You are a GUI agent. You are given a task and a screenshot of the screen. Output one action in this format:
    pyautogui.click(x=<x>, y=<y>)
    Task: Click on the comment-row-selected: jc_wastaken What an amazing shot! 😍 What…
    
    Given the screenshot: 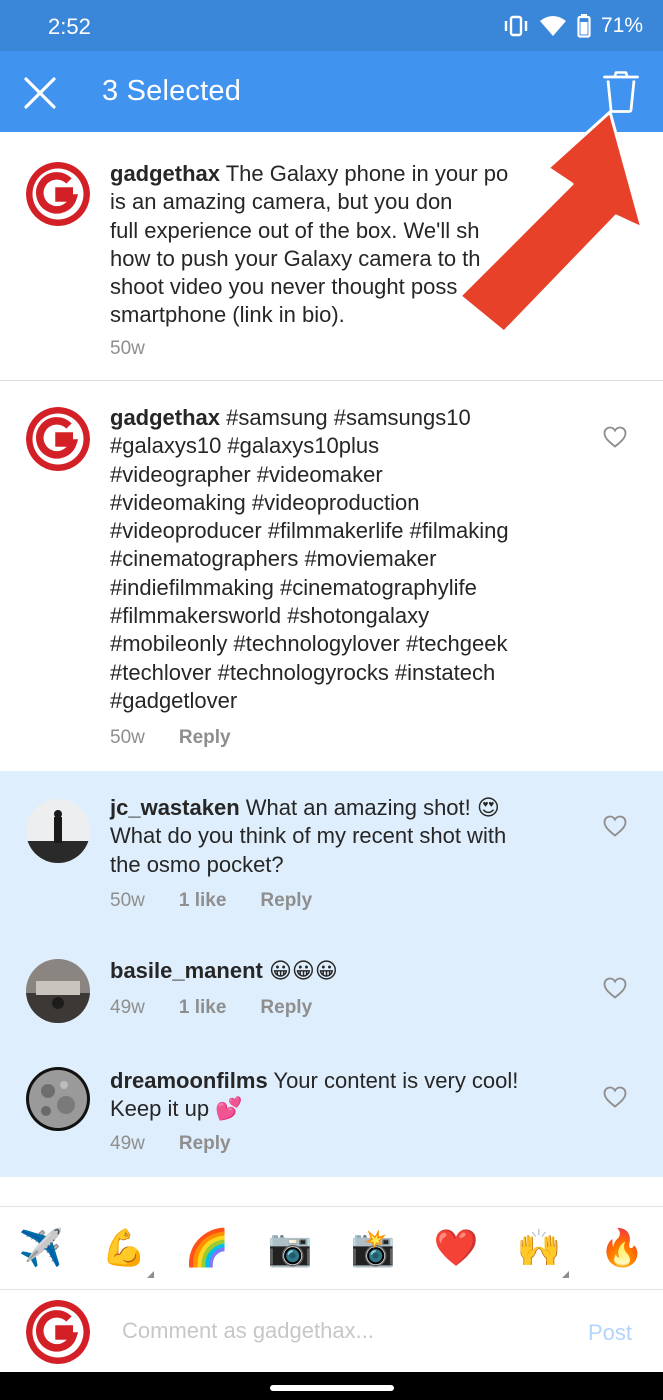 What is the action you would take?
    pyautogui.click(x=331, y=851)
    